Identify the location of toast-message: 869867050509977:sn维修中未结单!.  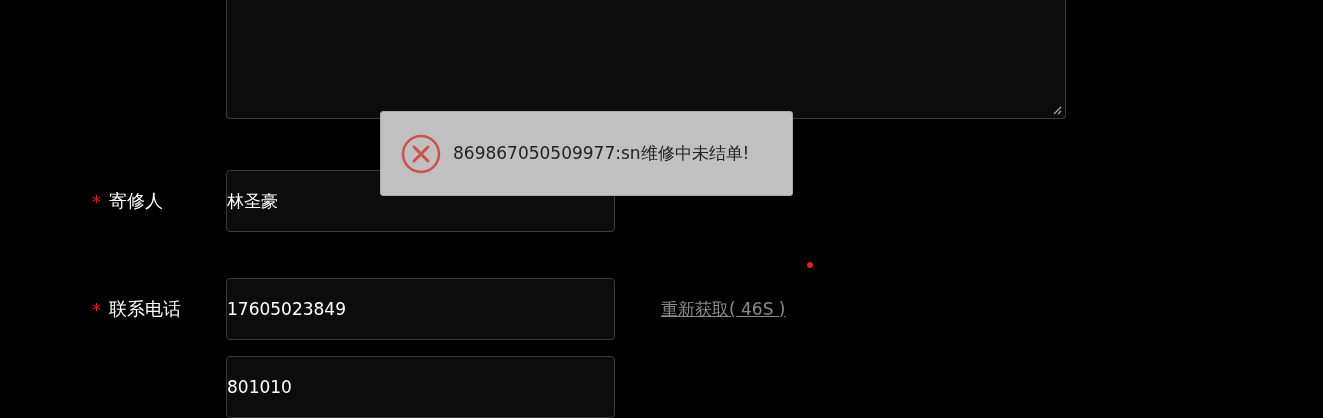
(601, 153).